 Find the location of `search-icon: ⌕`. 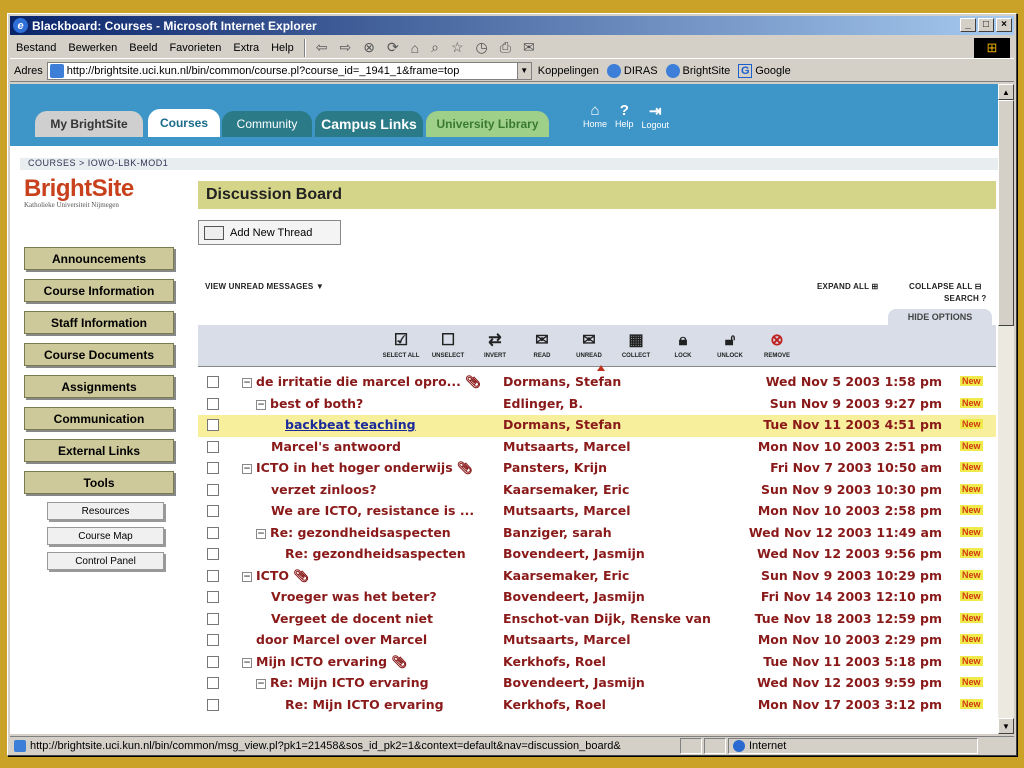

search-icon: ⌕ is located at coordinates (435, 47).